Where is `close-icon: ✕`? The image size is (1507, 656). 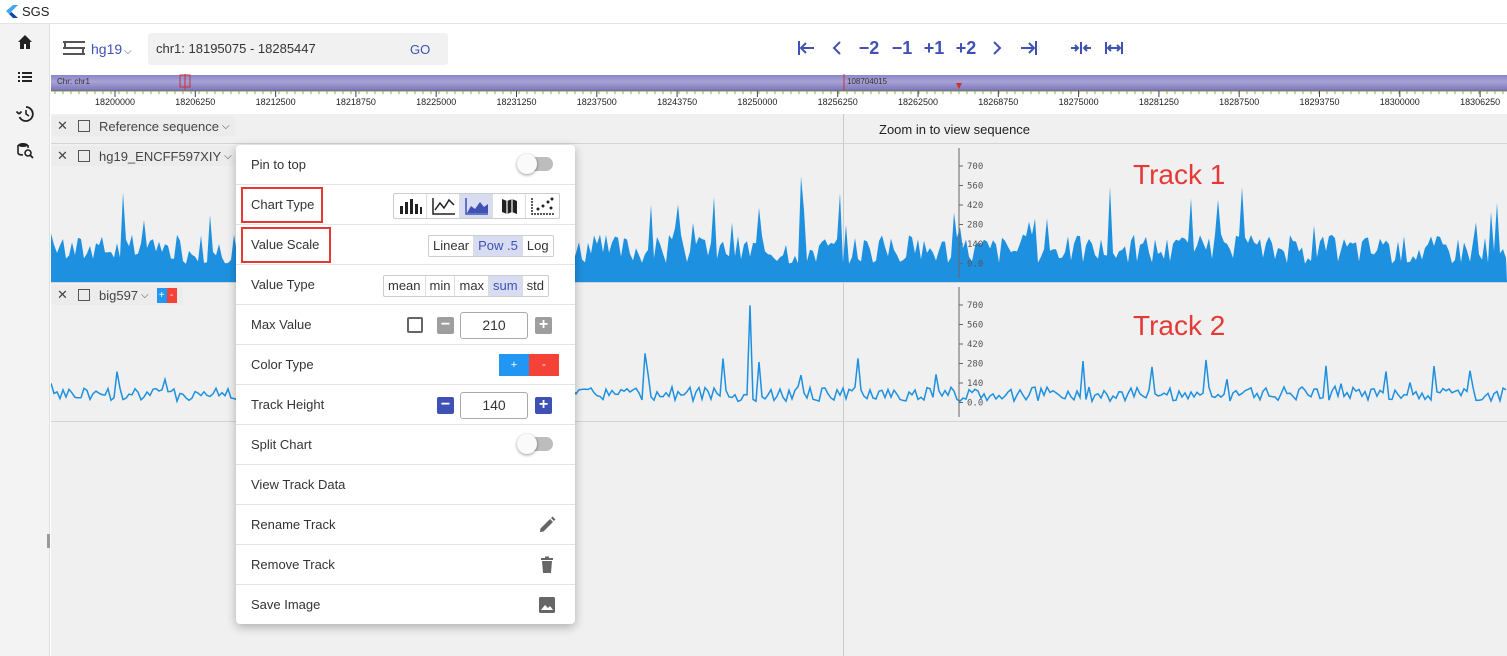
close-icon: ✕ is located at coordinates (63, 126).